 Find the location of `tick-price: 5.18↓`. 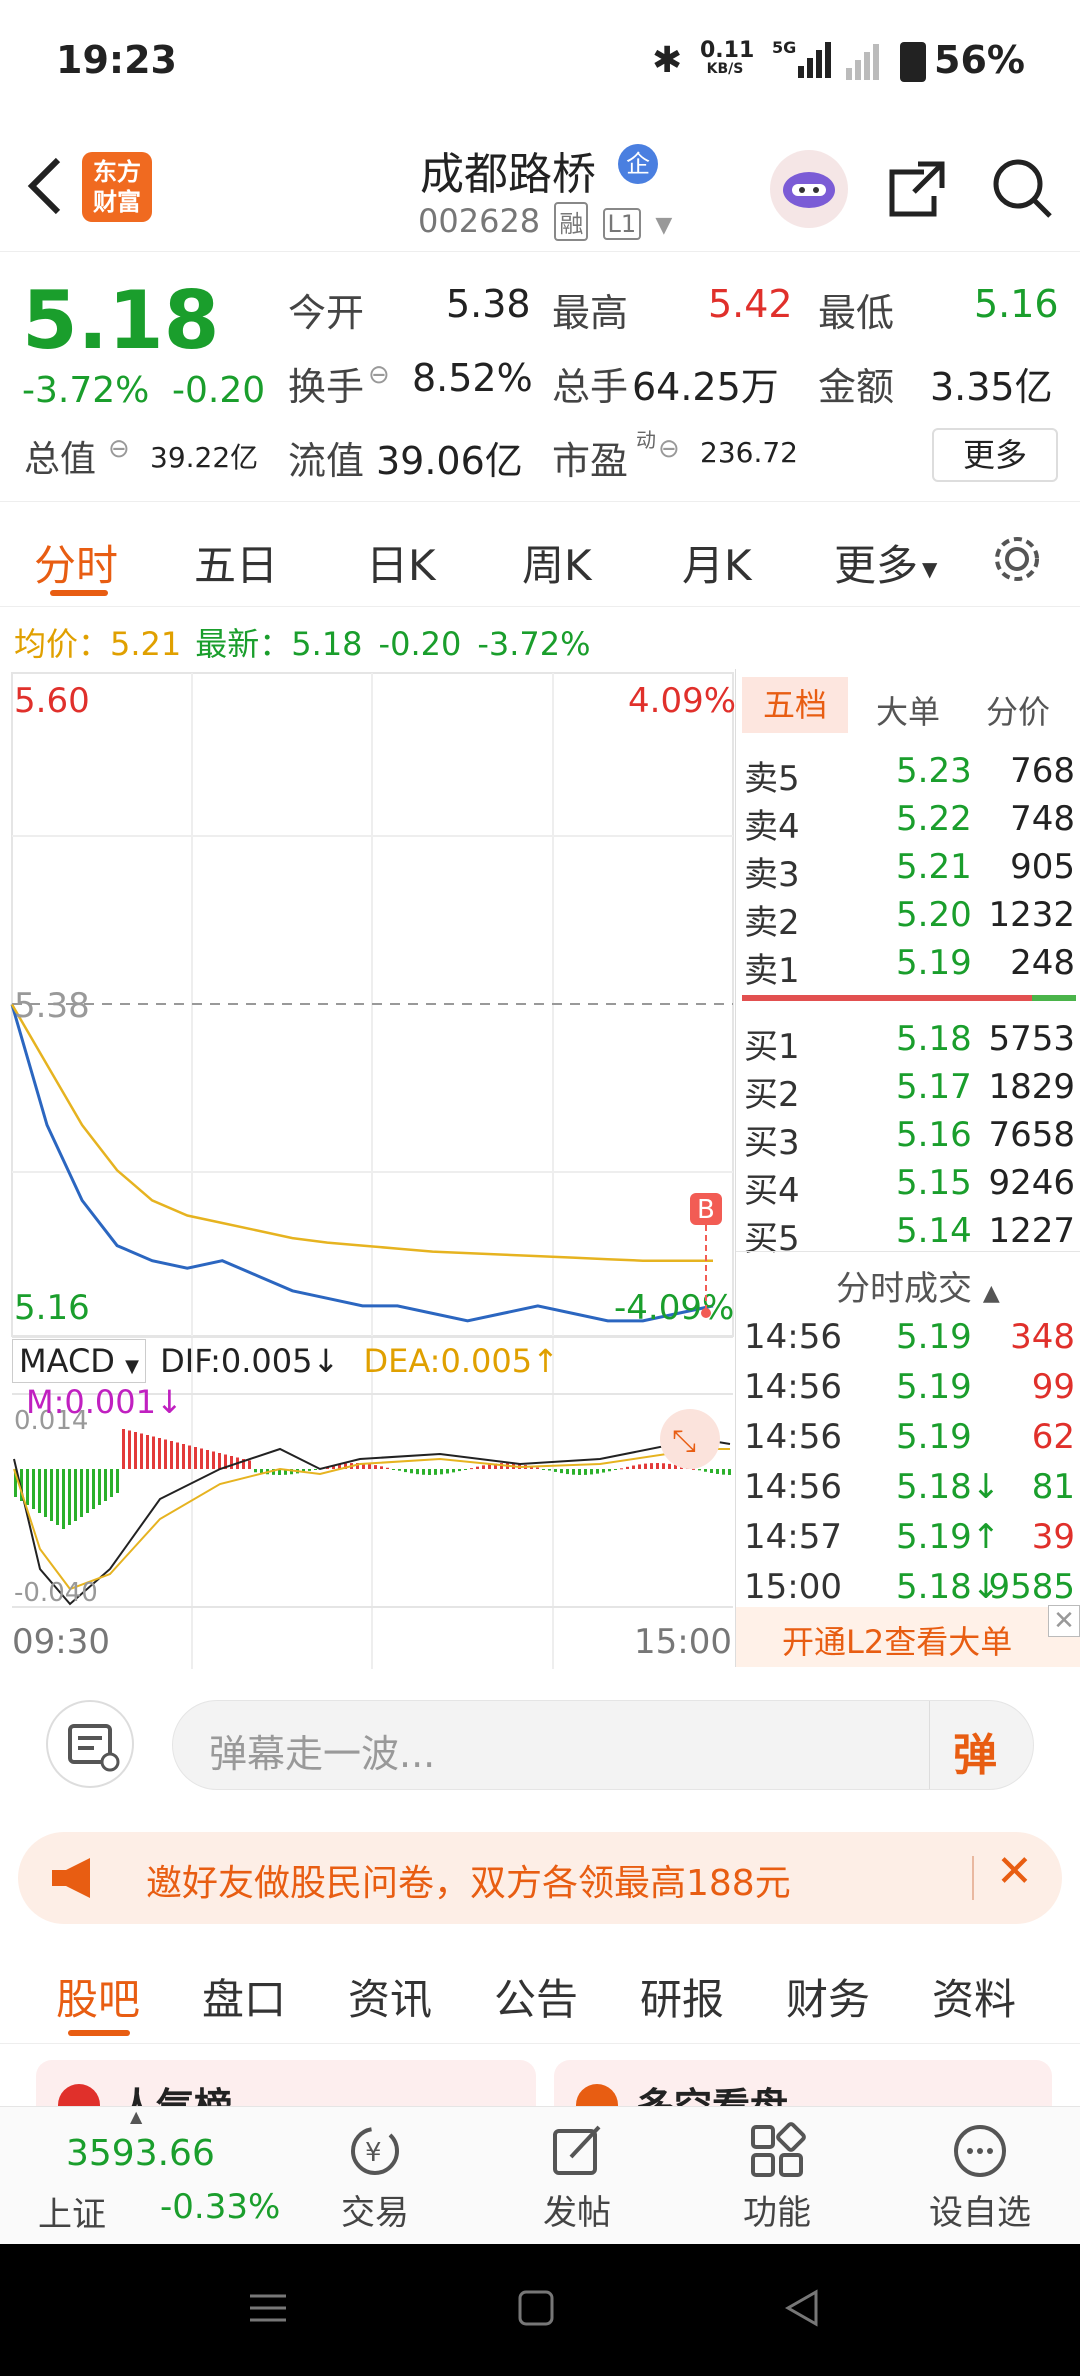

tick-price: 5.18↓ is located at coordinates (948, 1587).